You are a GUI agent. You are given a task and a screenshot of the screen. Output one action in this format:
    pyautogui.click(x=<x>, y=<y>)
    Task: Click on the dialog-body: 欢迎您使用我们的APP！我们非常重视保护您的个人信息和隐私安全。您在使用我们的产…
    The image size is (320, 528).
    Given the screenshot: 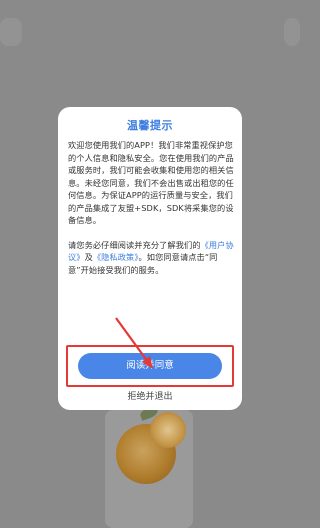 What is the action you would take?
    pyautogui.click(x=151, y=207)
    